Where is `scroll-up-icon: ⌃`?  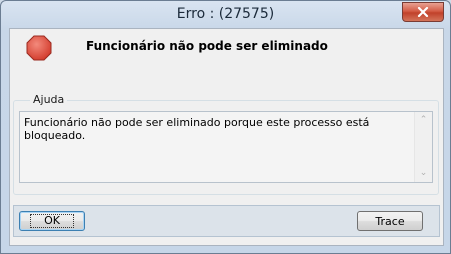
scroll-up-icon: ⌃ is located at coordinates (423, 120).